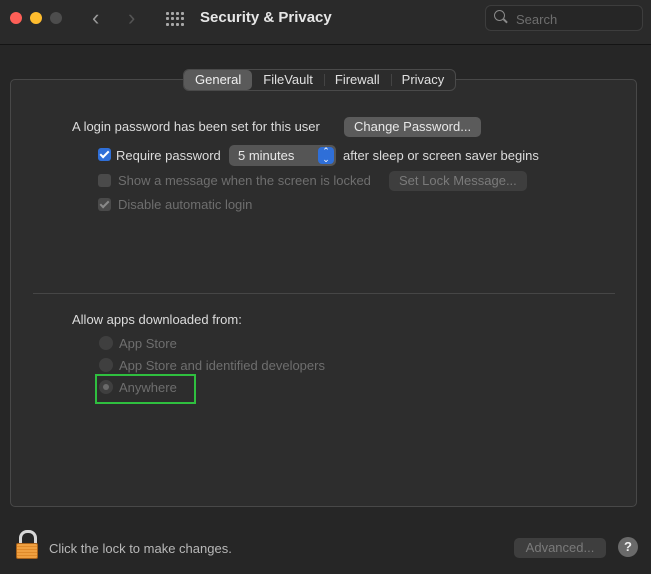 The height and width of the screenshot is (574, 651). Describe the element at coordinates (218, 80) in the screenshot. I see `tab-general: General` at that location.